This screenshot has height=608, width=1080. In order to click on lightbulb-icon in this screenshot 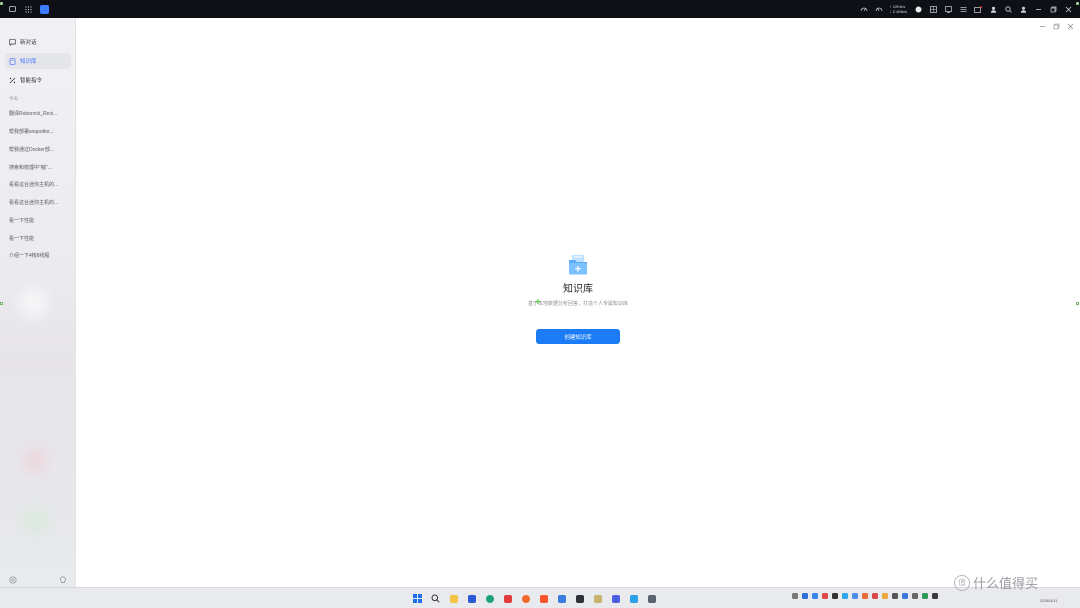, I will do `click(63, 577)`.